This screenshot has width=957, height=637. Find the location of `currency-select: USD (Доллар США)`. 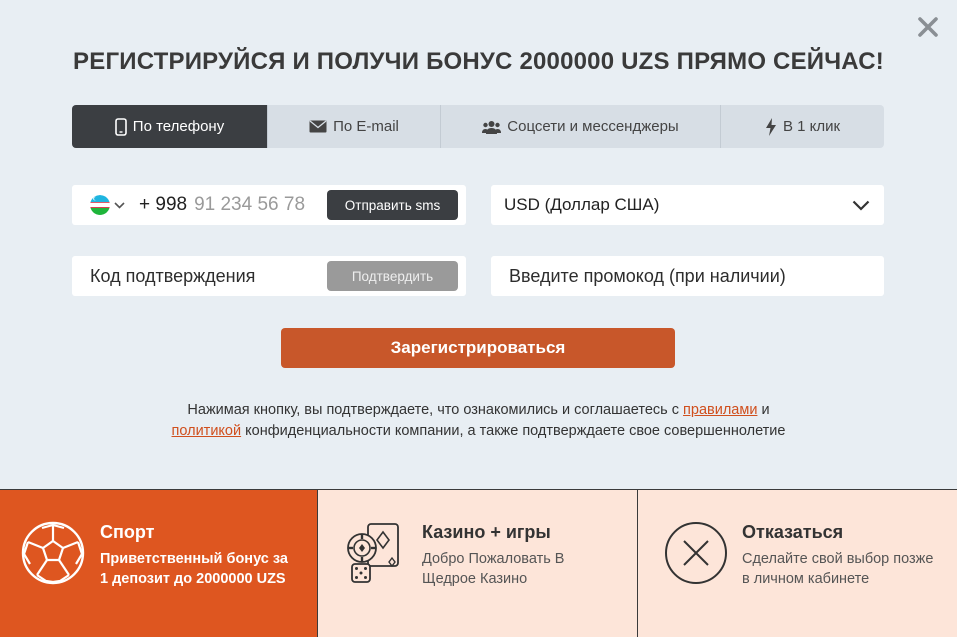

currency-select: USD (Доллар США) is located at coordinates (687, 205).